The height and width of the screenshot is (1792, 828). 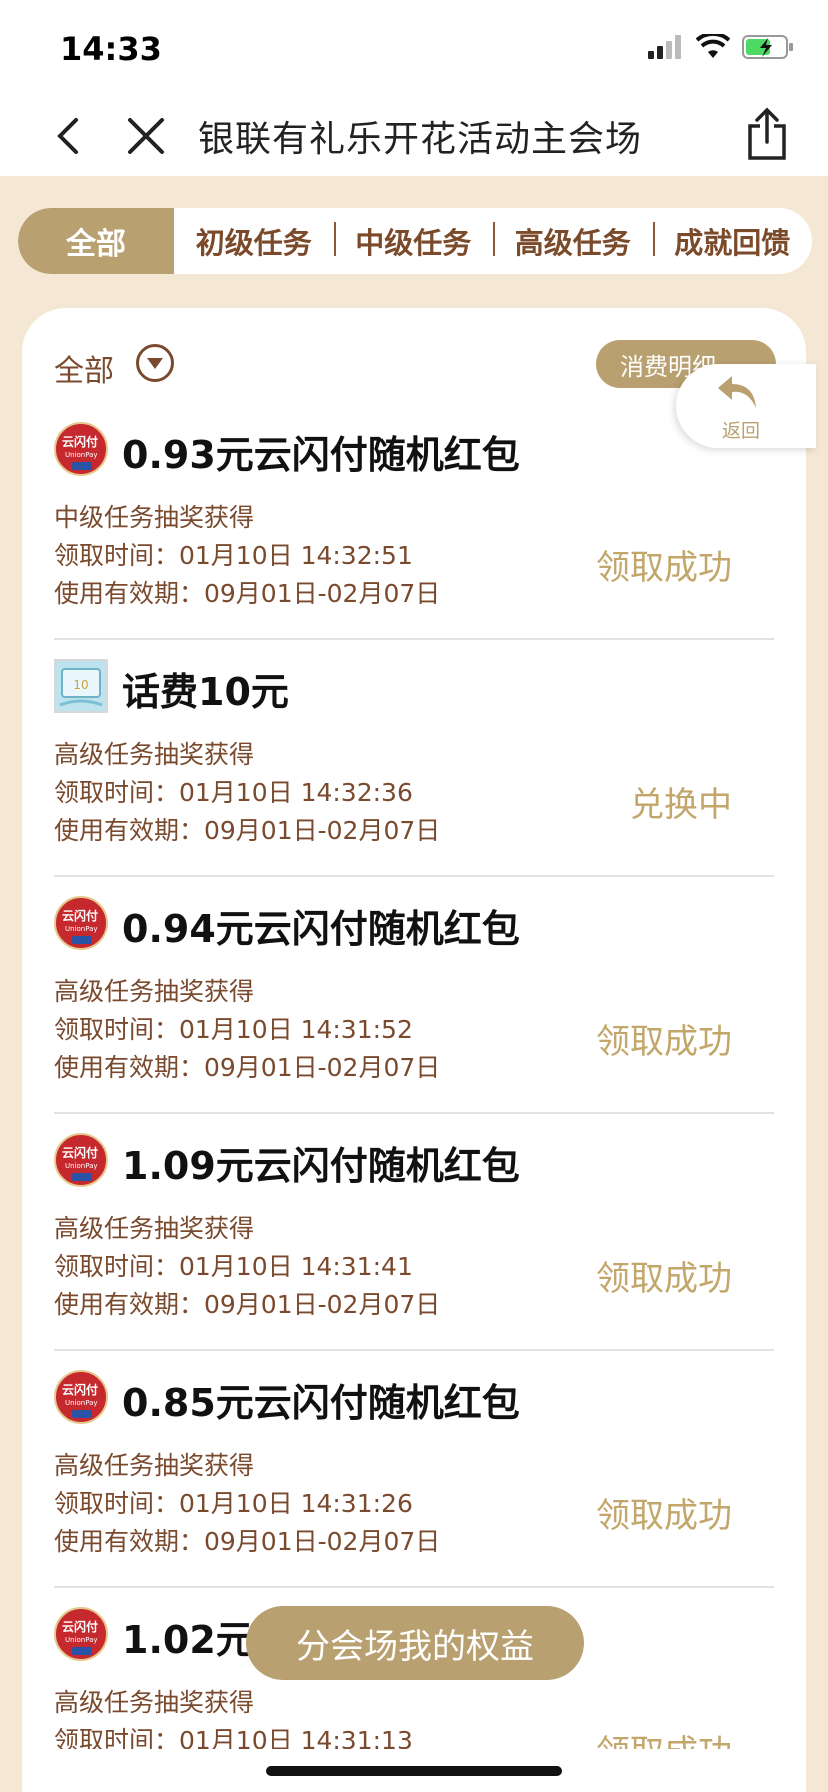 I want to click on tab-achievement: 成就回馈, so click(x=732, y=241).